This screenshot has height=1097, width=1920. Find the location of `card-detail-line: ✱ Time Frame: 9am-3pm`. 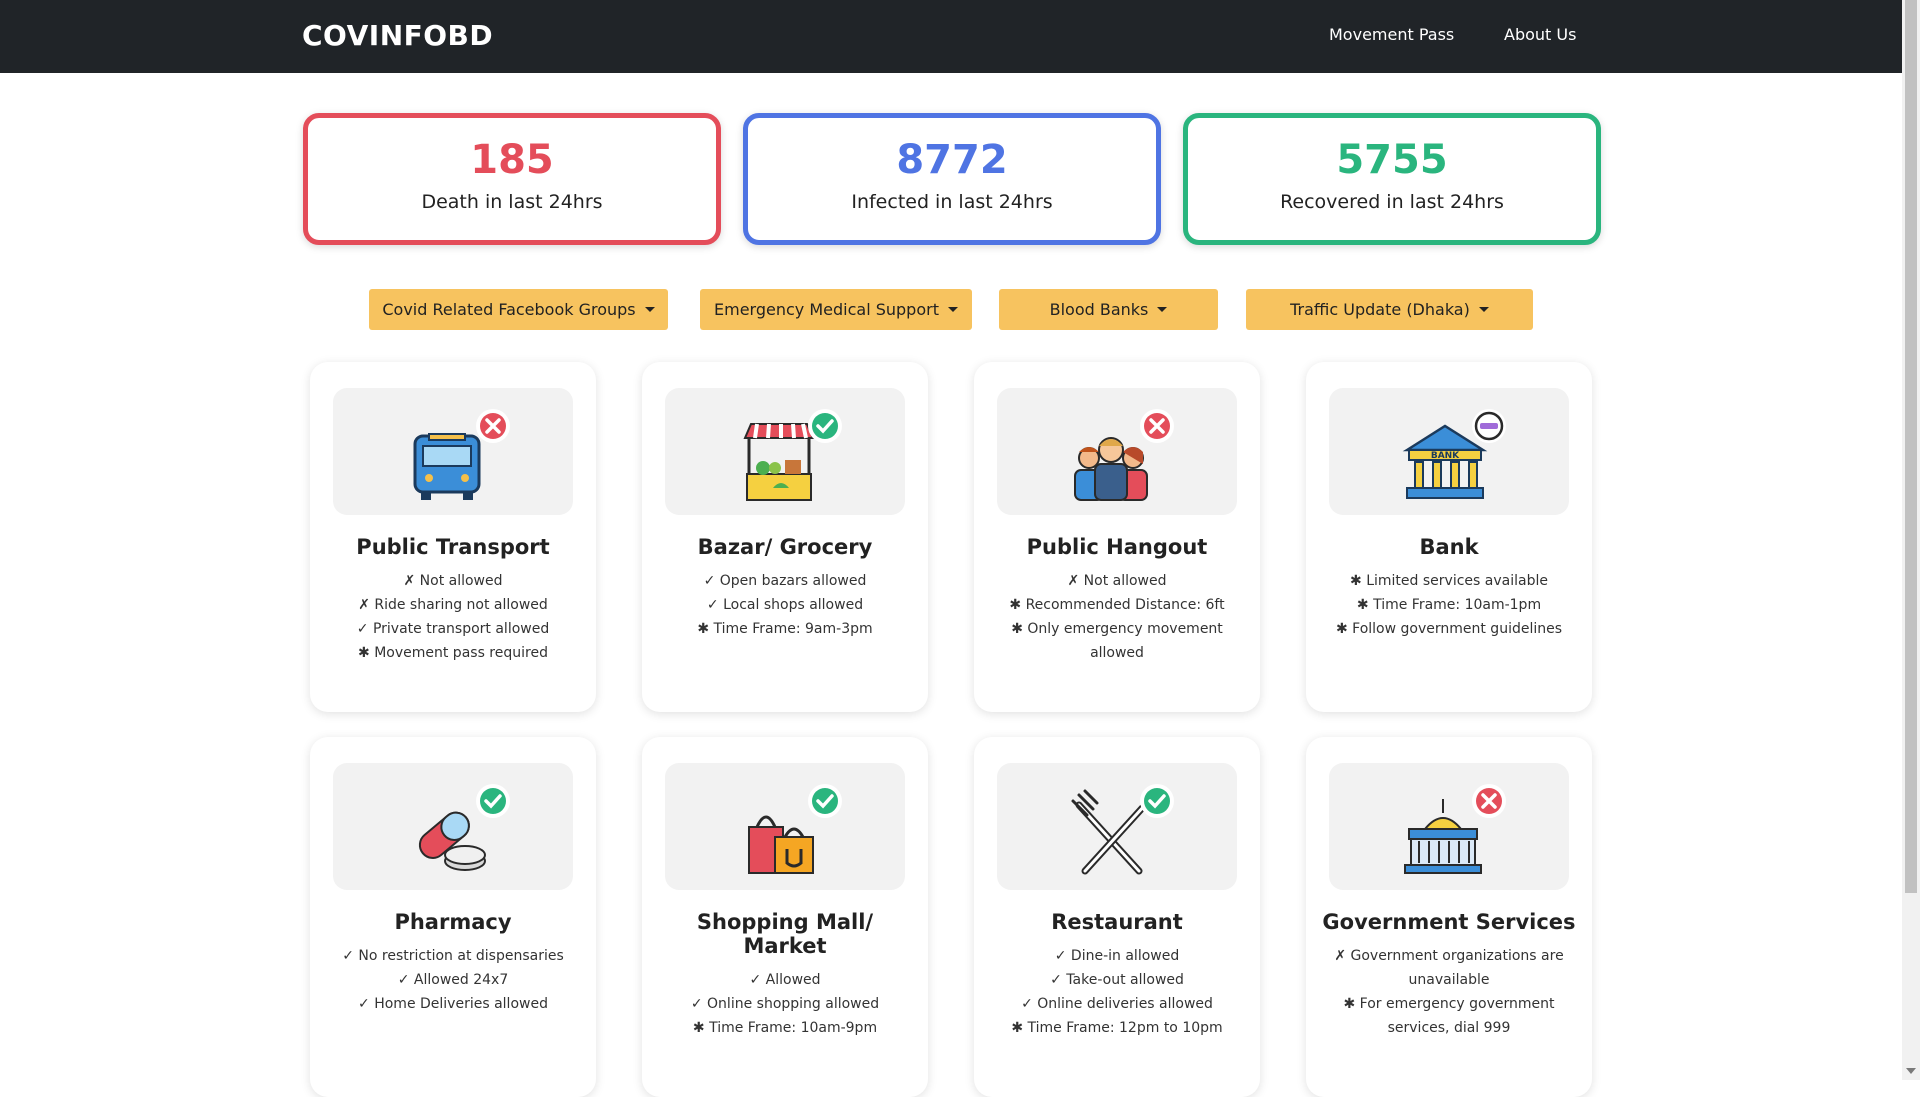

card-detail-line: ✱ Time Frame: 9am-3pm is located at coordinates (785, 629).